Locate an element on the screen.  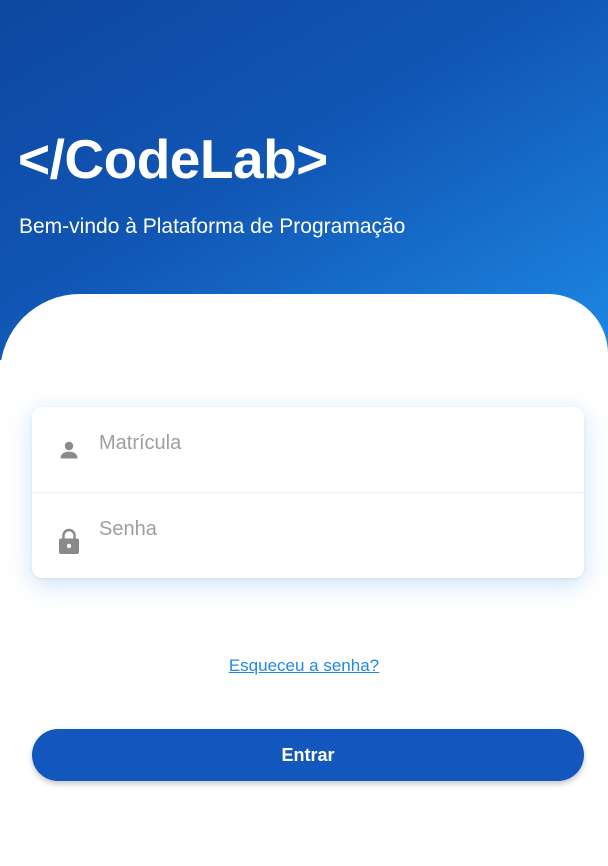
senha-field is located at coordinates (308, 535).